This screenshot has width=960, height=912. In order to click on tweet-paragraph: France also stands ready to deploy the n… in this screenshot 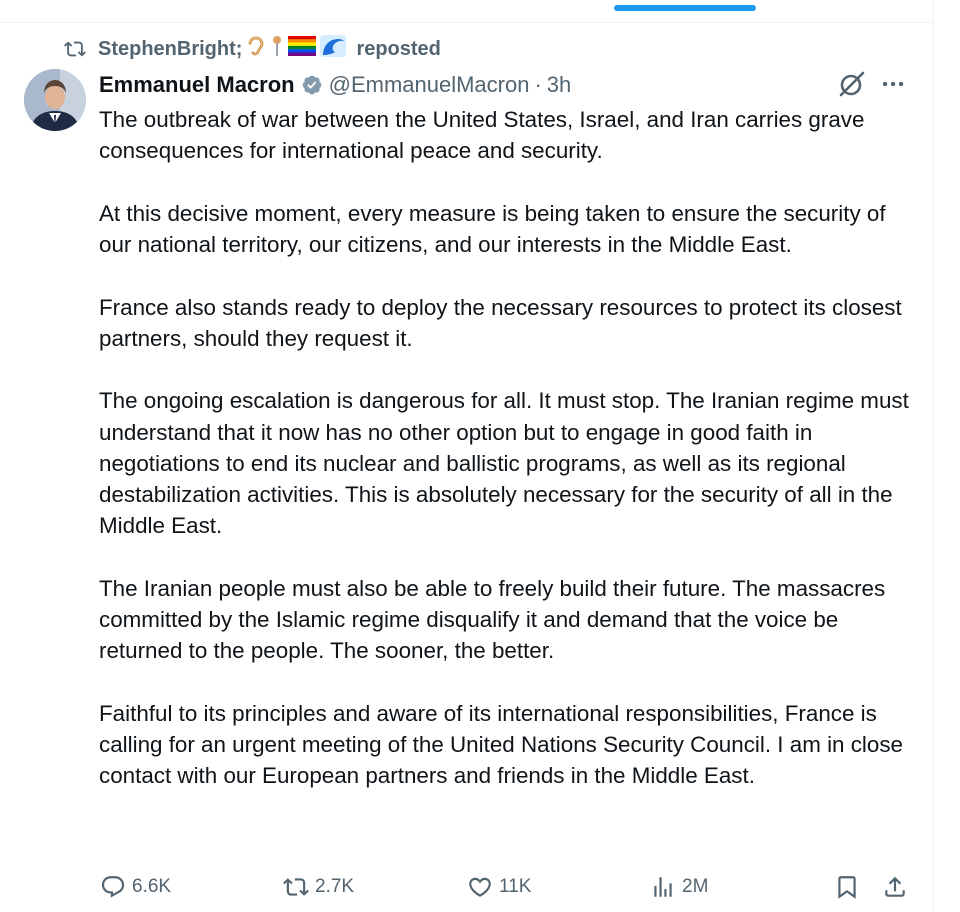, I will do `click(500, 322)`.